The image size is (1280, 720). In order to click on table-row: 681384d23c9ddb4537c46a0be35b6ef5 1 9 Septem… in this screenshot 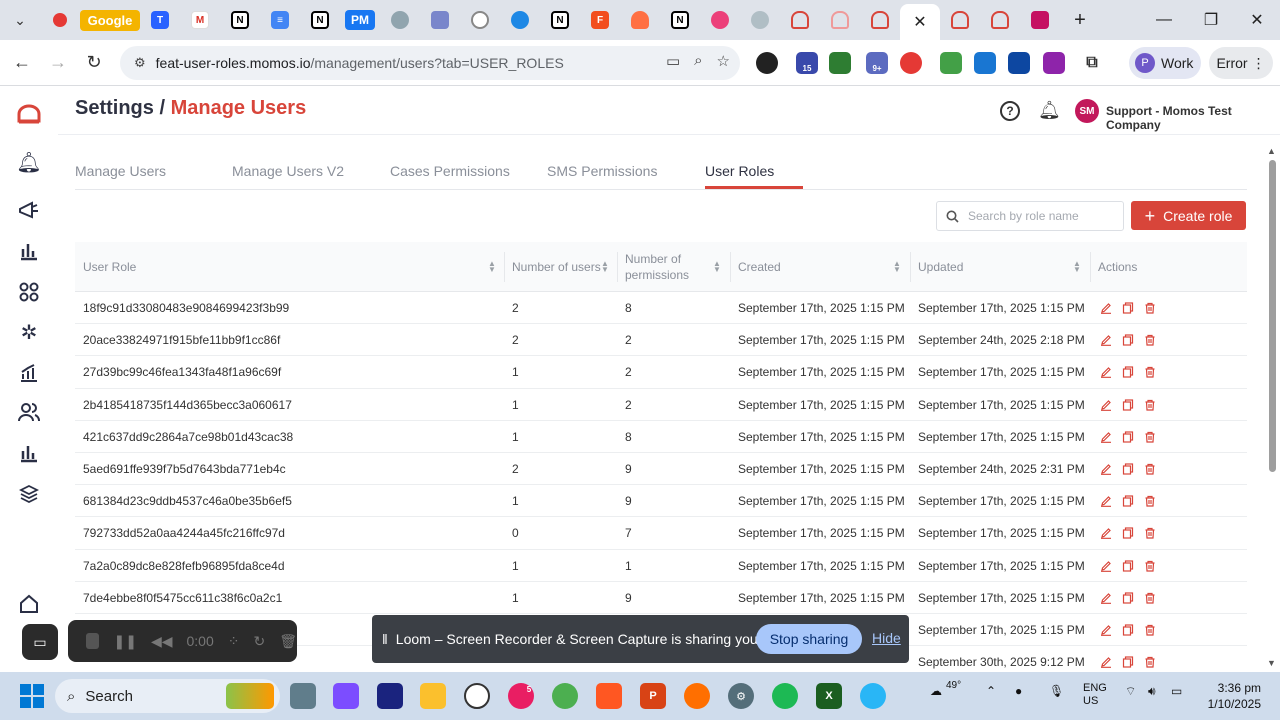, I will do `click(661, 501)`.